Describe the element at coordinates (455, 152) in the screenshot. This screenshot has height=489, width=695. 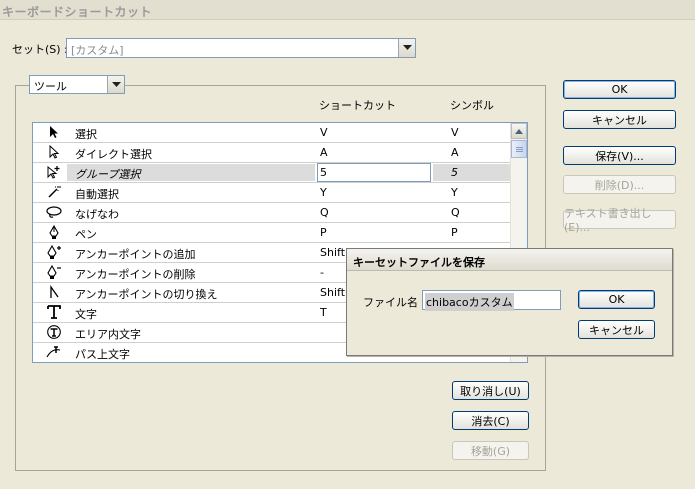
I see `symbol-value: A` at that location.